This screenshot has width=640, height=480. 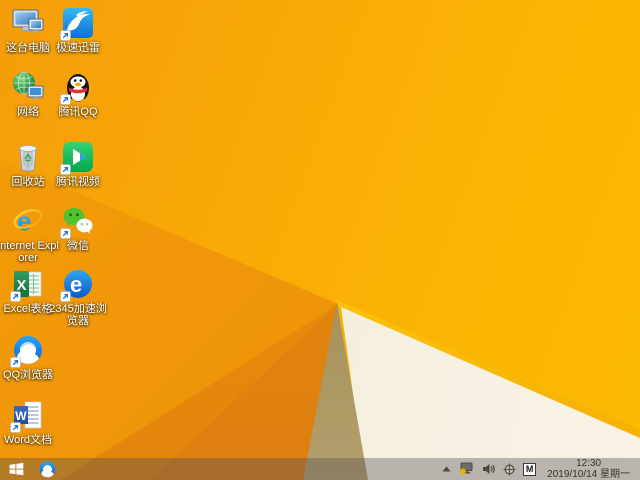 What do you see at coordinates (77, 221) in the screenshot?
I see `wechat-icon` at bounding box center [77, 221].